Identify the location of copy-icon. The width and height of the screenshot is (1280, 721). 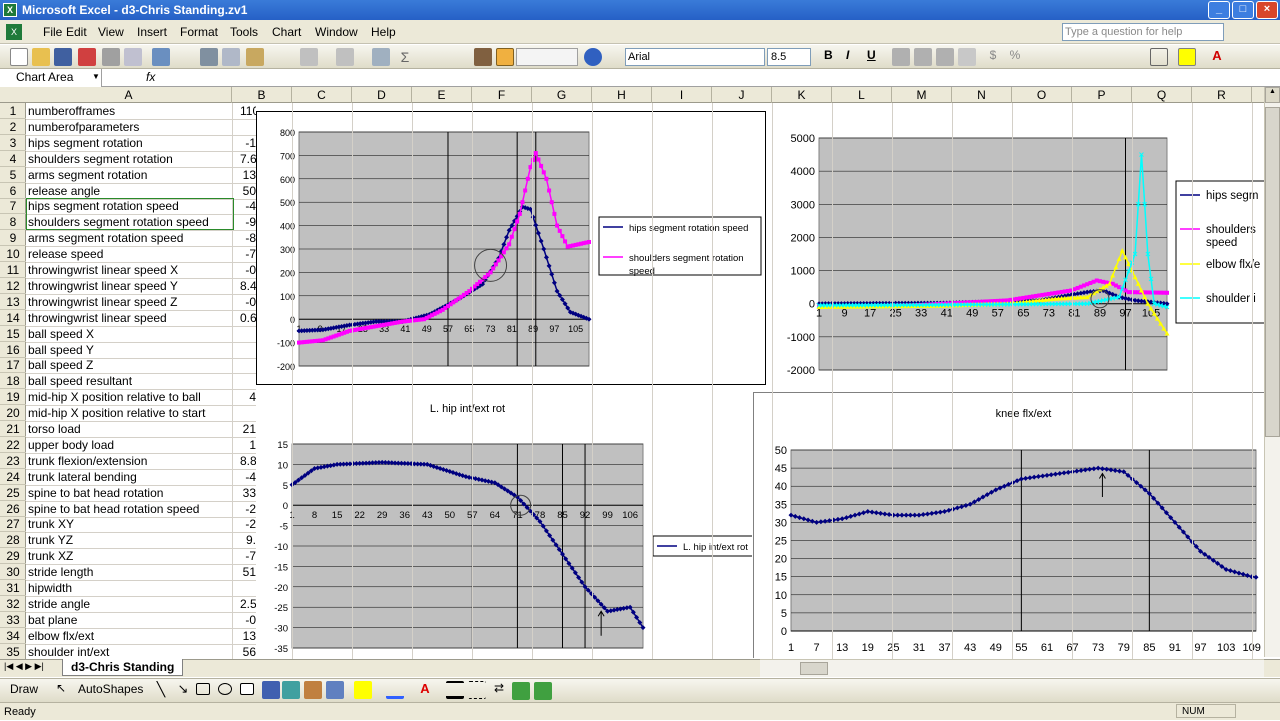
(231, 57).